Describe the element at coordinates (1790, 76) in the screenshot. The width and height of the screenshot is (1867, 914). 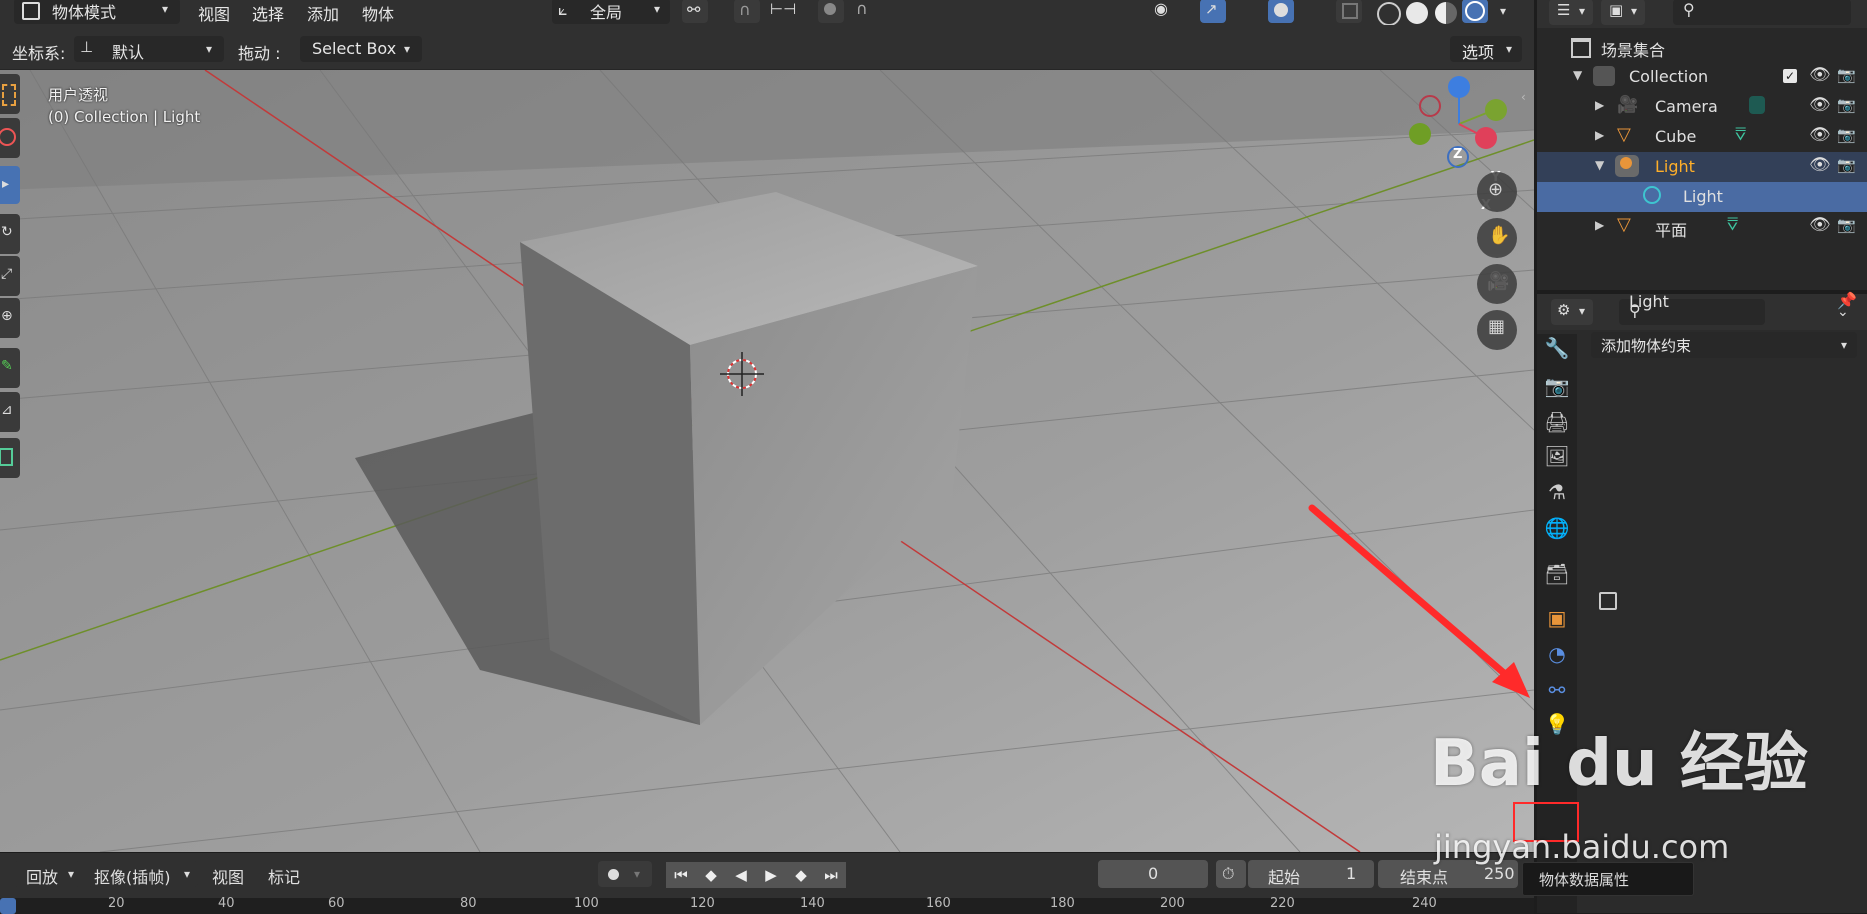
I see `checkbox-icon: ✓` at that location.